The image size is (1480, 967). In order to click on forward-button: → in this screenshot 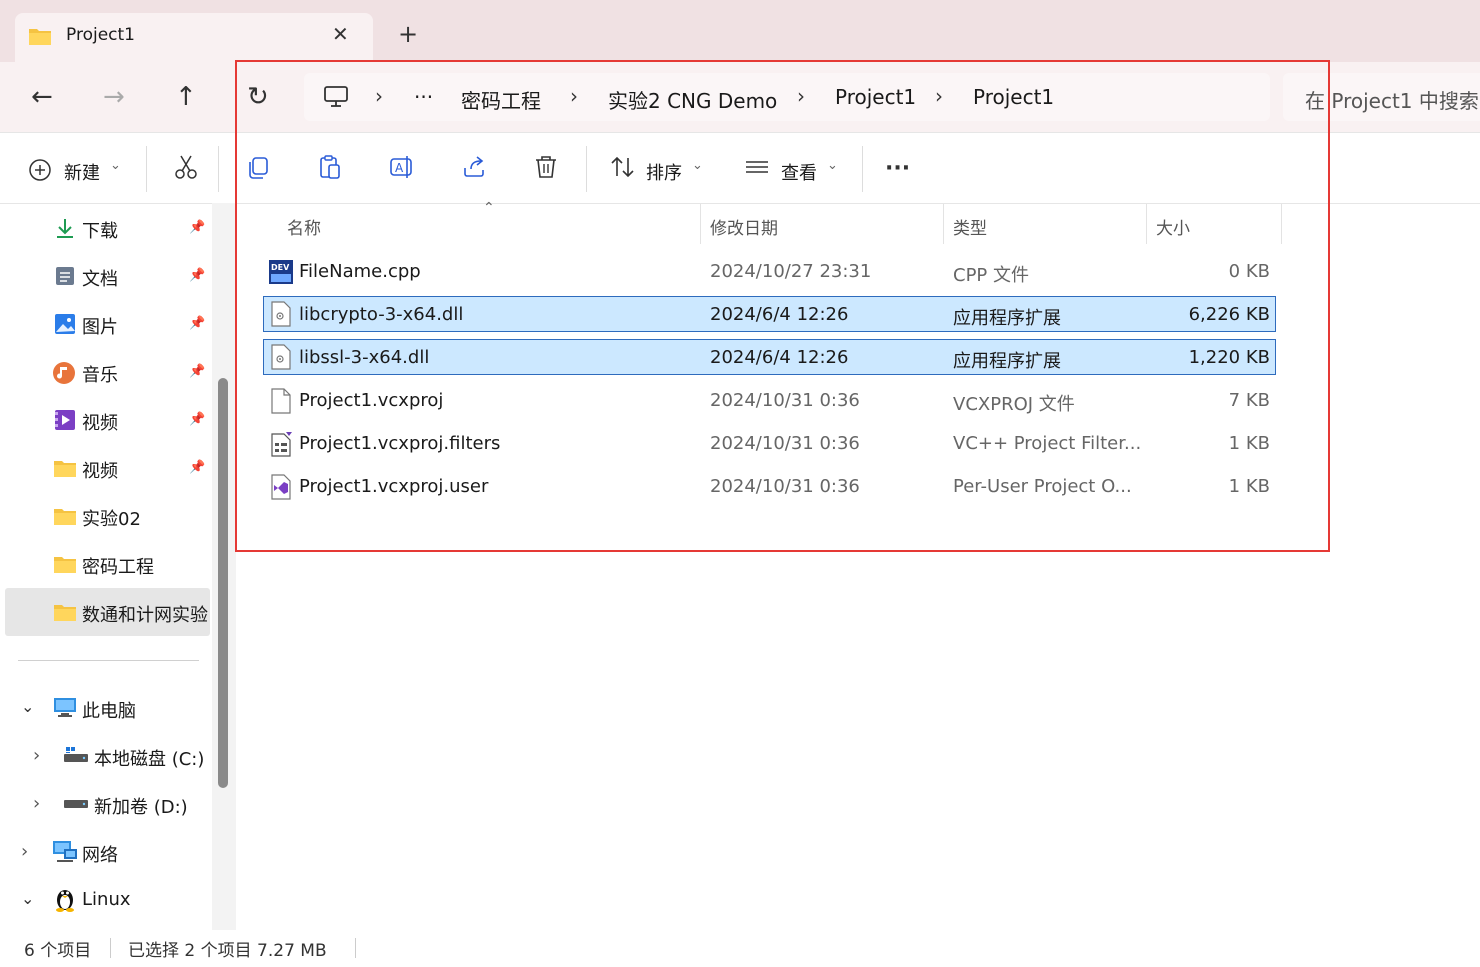, I will do `click(114, 97)`.